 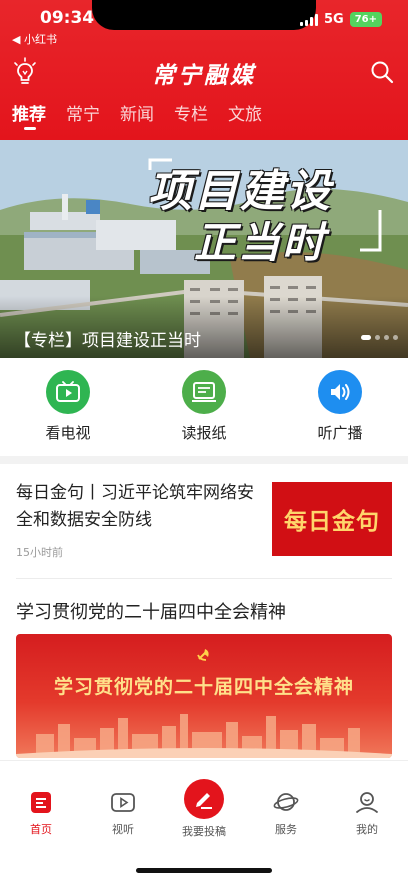 I want to click on status-indicators: 5G 76+, so click(x=340, y=19).